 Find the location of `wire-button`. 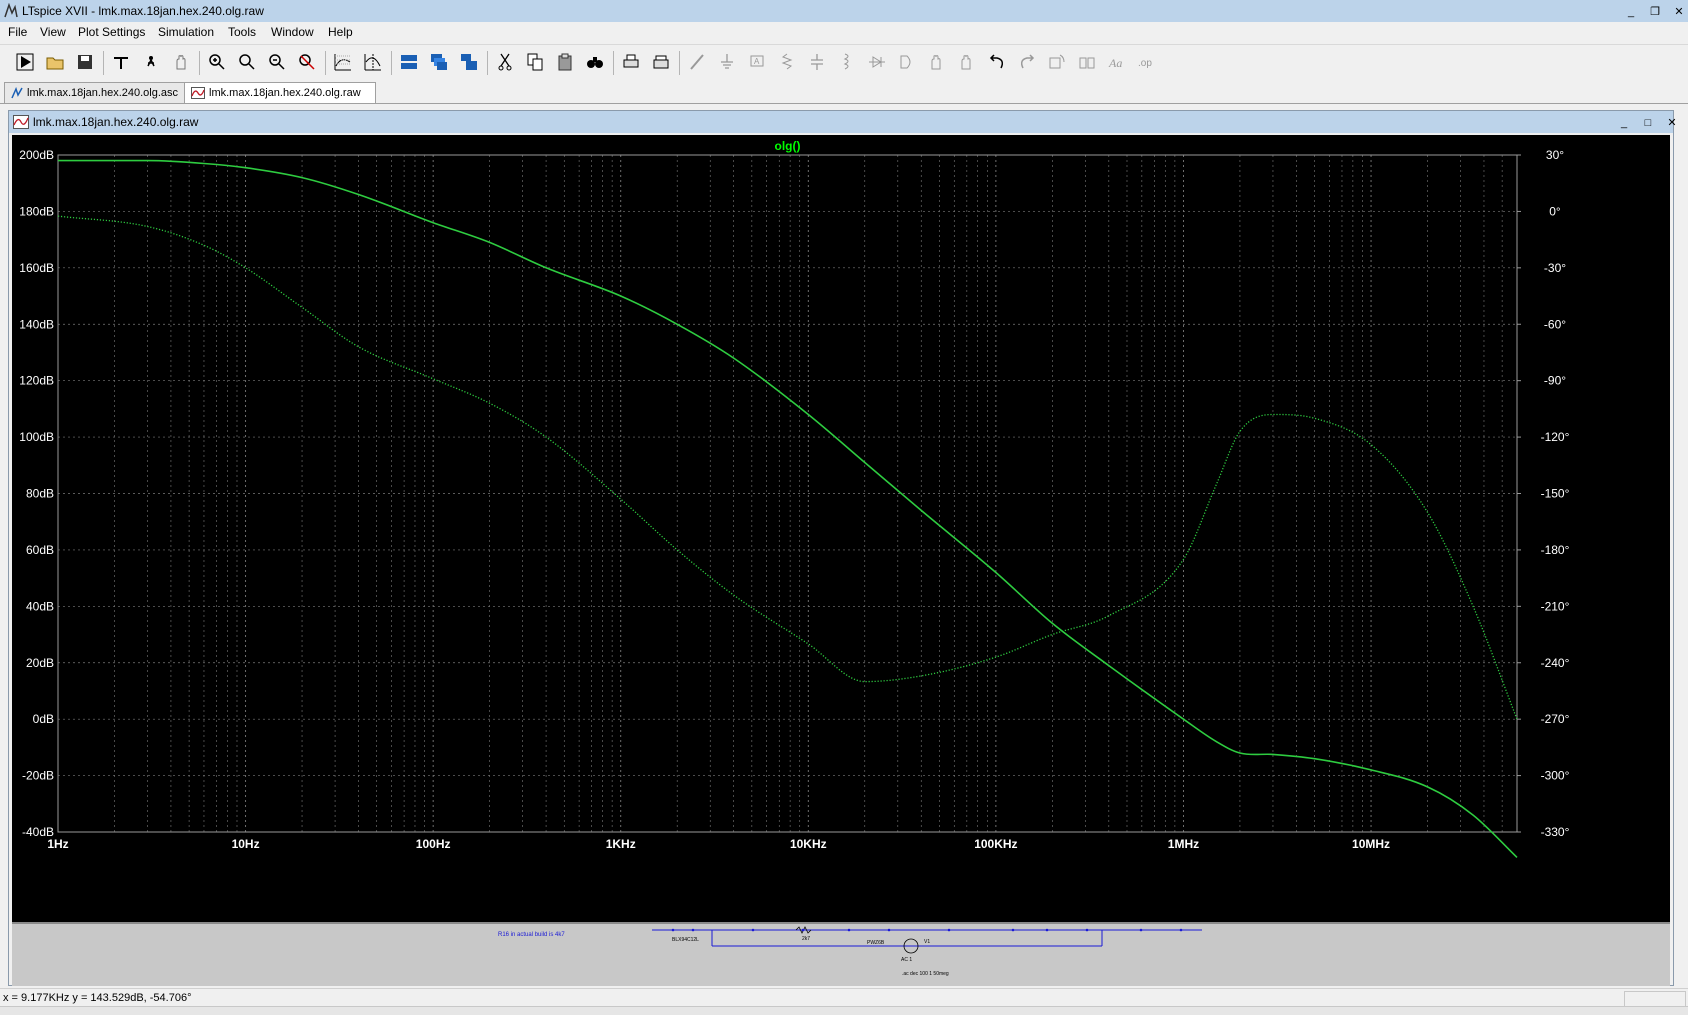

wire-button is located at coordinates (697, 62).